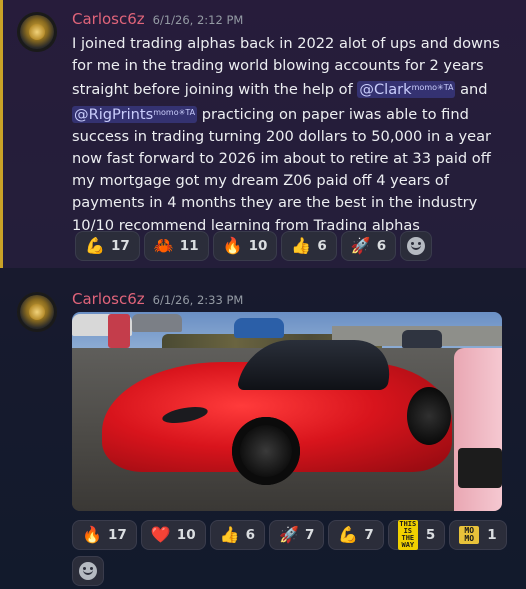 Image resolution: width=526 pixels, height=589 pixels. Describe the element at coordinates (471, 90) in the screenshot. I see `message-text-part: and` at that location.